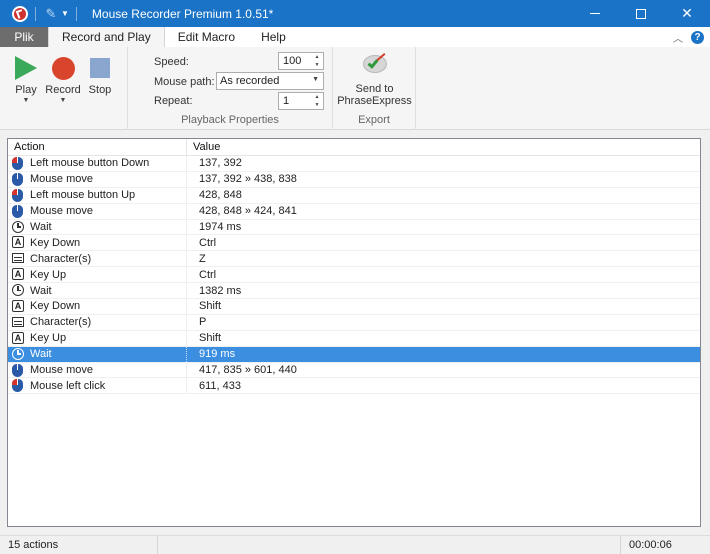 The width and height of the screenshot is (710, 554). I want to click on window-title: Mouse Recorder Premium 1.0.51*, so click(182, 13).